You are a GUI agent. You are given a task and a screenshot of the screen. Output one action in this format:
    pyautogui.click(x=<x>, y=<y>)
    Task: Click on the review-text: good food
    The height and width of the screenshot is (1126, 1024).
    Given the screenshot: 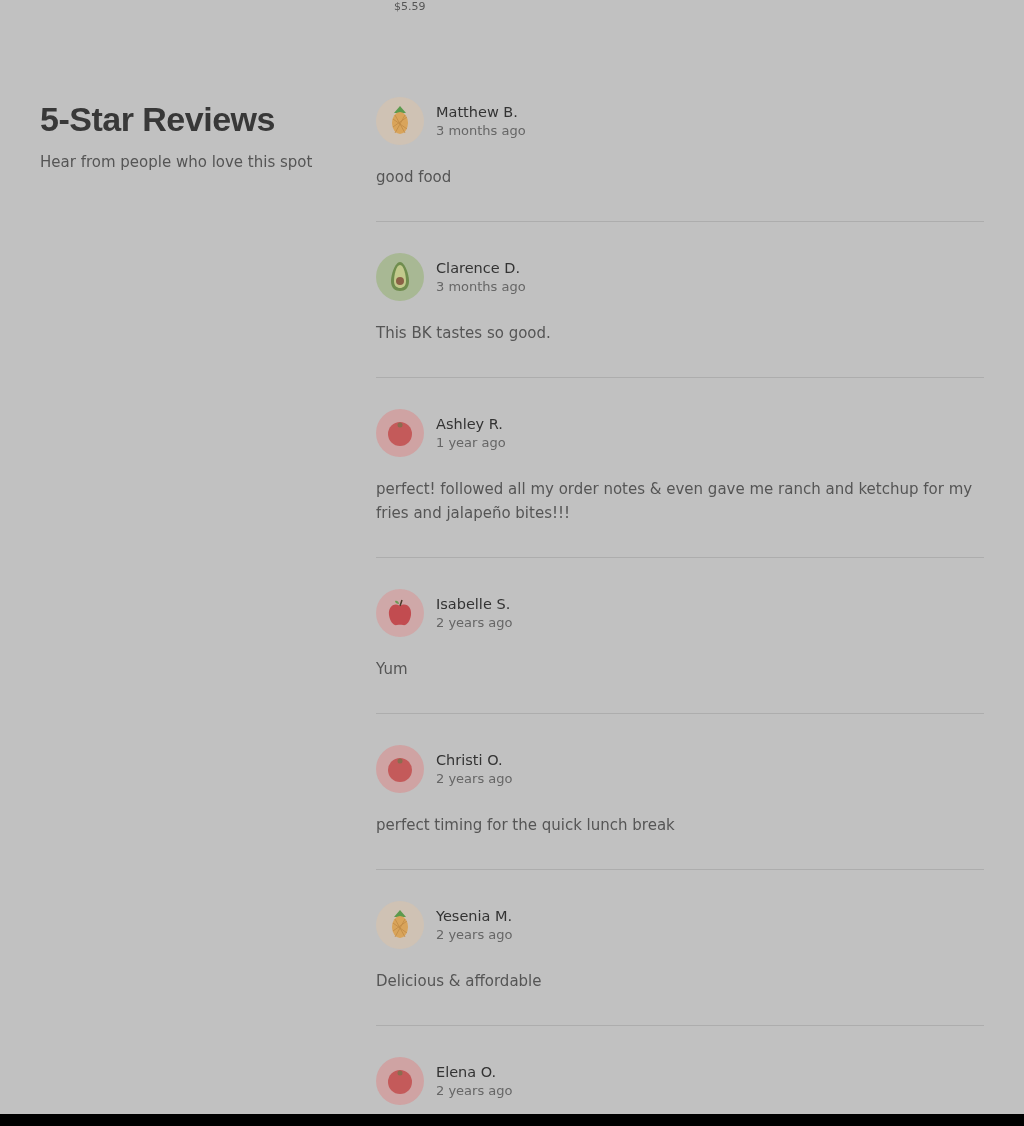 What is the action you would take?
    pyautogui.click(x=414, y=177)
    